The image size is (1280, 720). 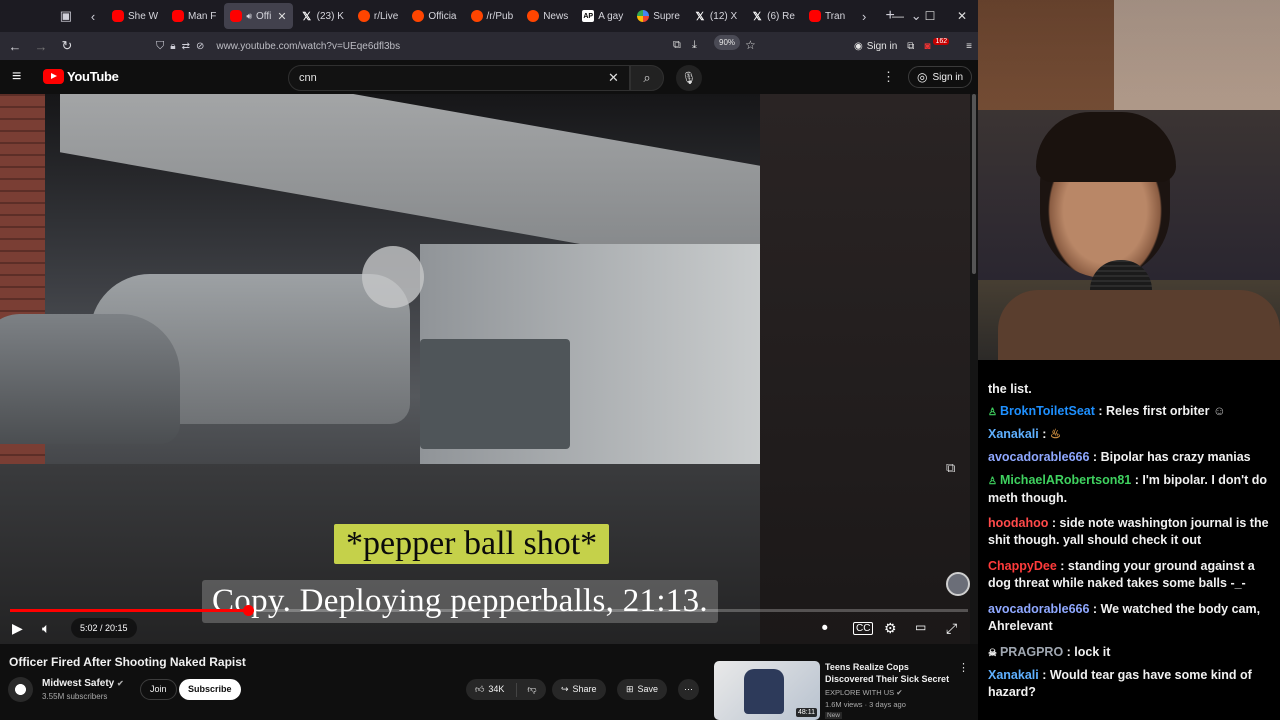 I want to click on skull-icon: ☠, so click(x=992, y=653).